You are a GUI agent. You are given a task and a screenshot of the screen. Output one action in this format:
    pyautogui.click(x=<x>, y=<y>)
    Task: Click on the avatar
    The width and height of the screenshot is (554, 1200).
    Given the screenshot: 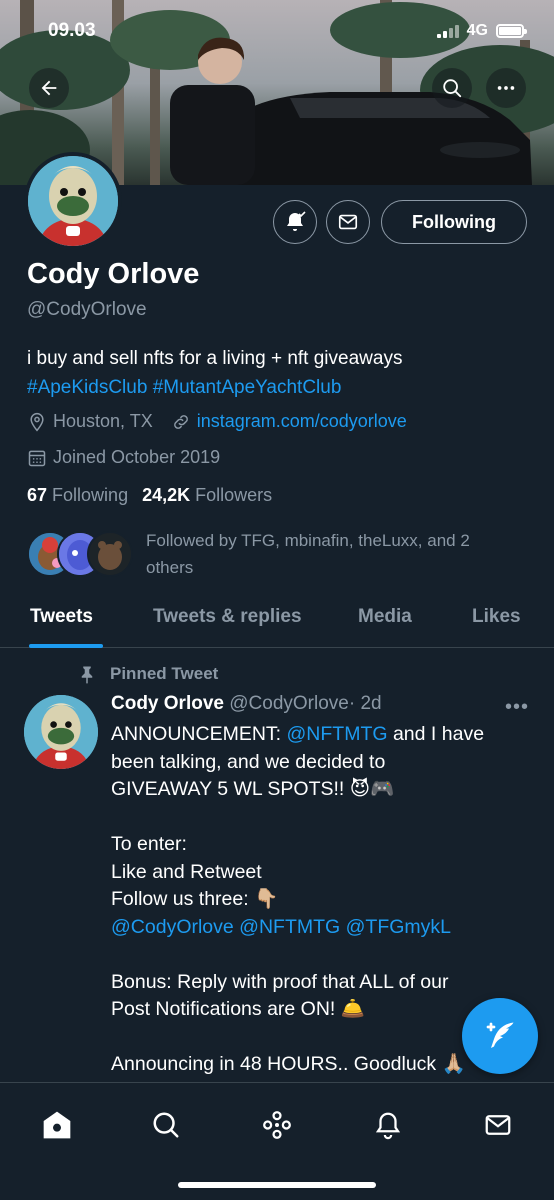 What is the action you would take?
    pyautogui.click(x=110, y=554)
    